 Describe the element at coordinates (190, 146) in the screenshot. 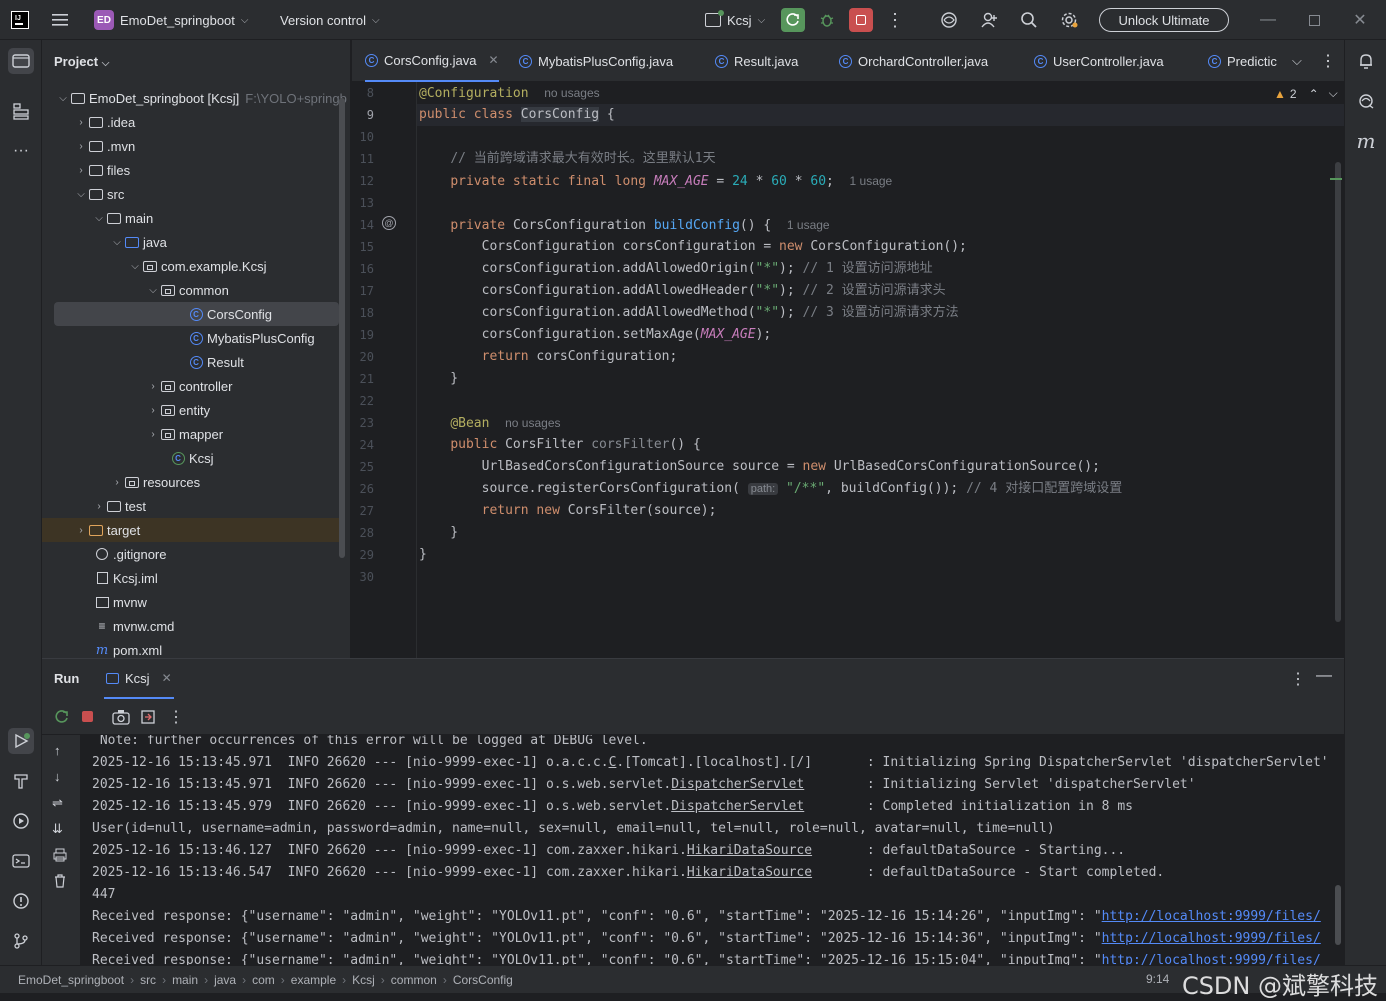

I see `tree-item-mvn: › .mvn` at that location.